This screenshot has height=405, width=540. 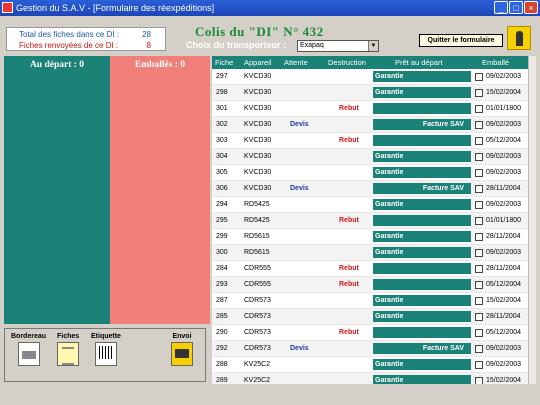 What do you see at coordinates (28, 349) in the screenshot?
I see `bordereau-button: Bordereau` at bounding box center [28, 349].